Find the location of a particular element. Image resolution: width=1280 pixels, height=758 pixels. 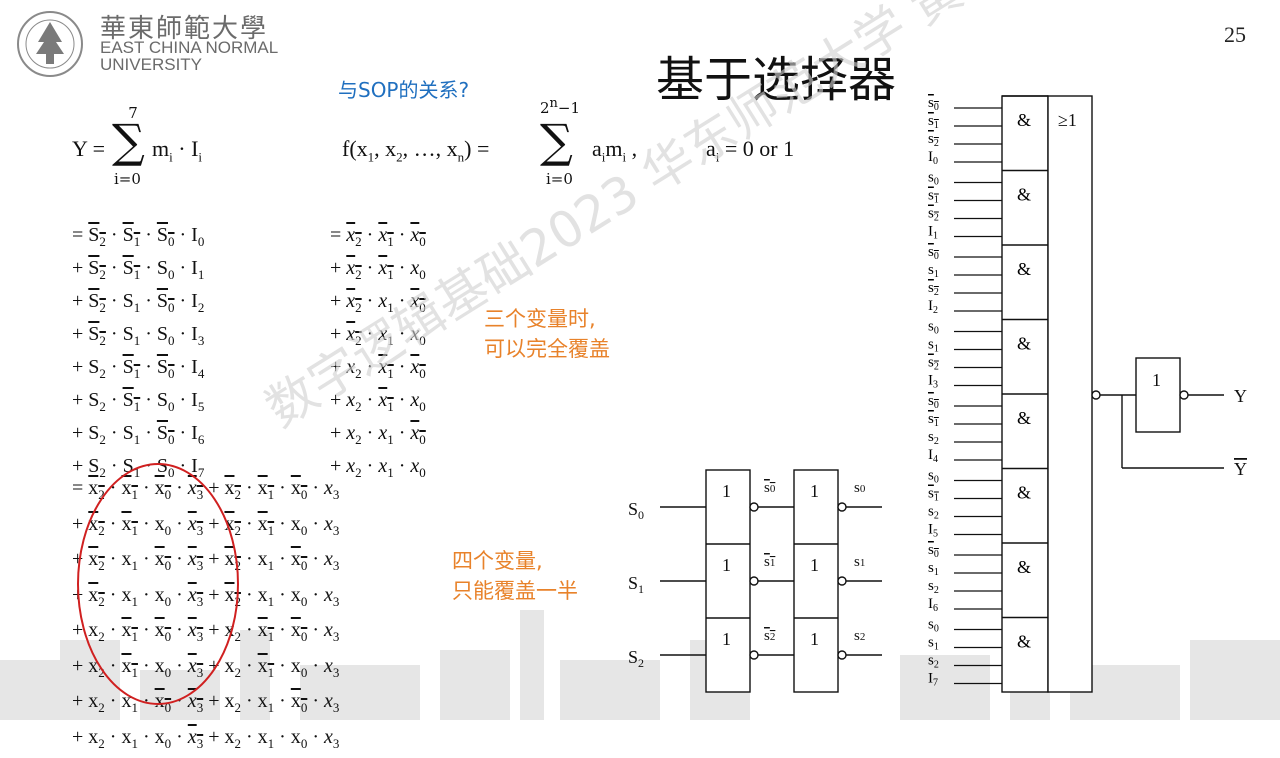

mux-term: mi · Ii is located at coordinates (177, 150).